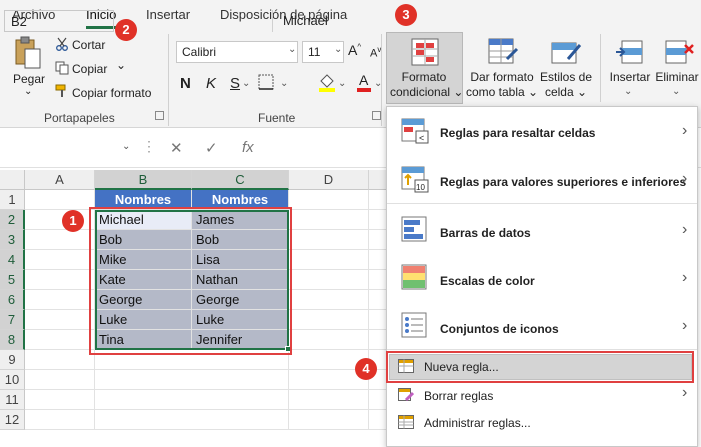 The image size is (701, 447). I want to click on row-header-9: 9, so click(12, 360).